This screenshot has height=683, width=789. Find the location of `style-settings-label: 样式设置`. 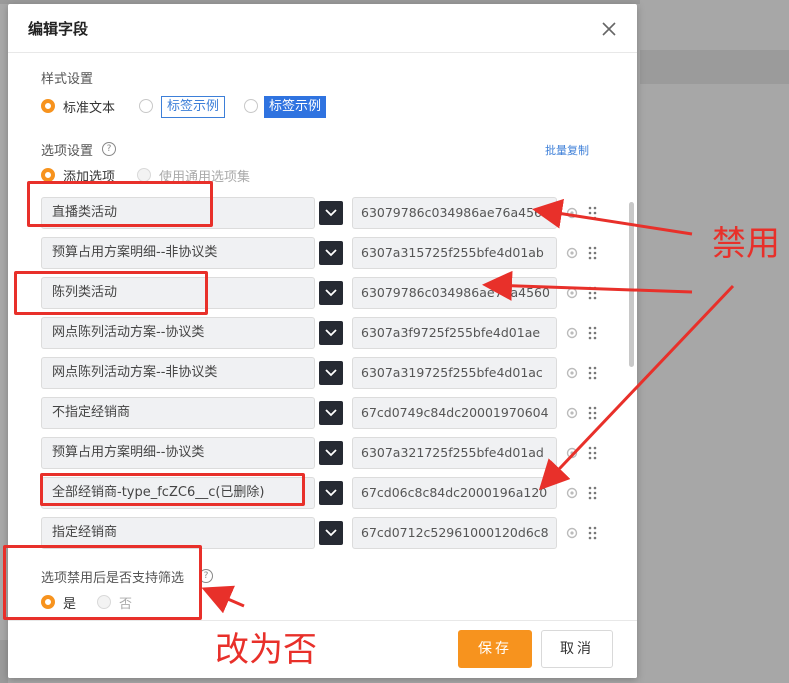

style-settings-label: 样式设置 is located at coordinates (67, 79).